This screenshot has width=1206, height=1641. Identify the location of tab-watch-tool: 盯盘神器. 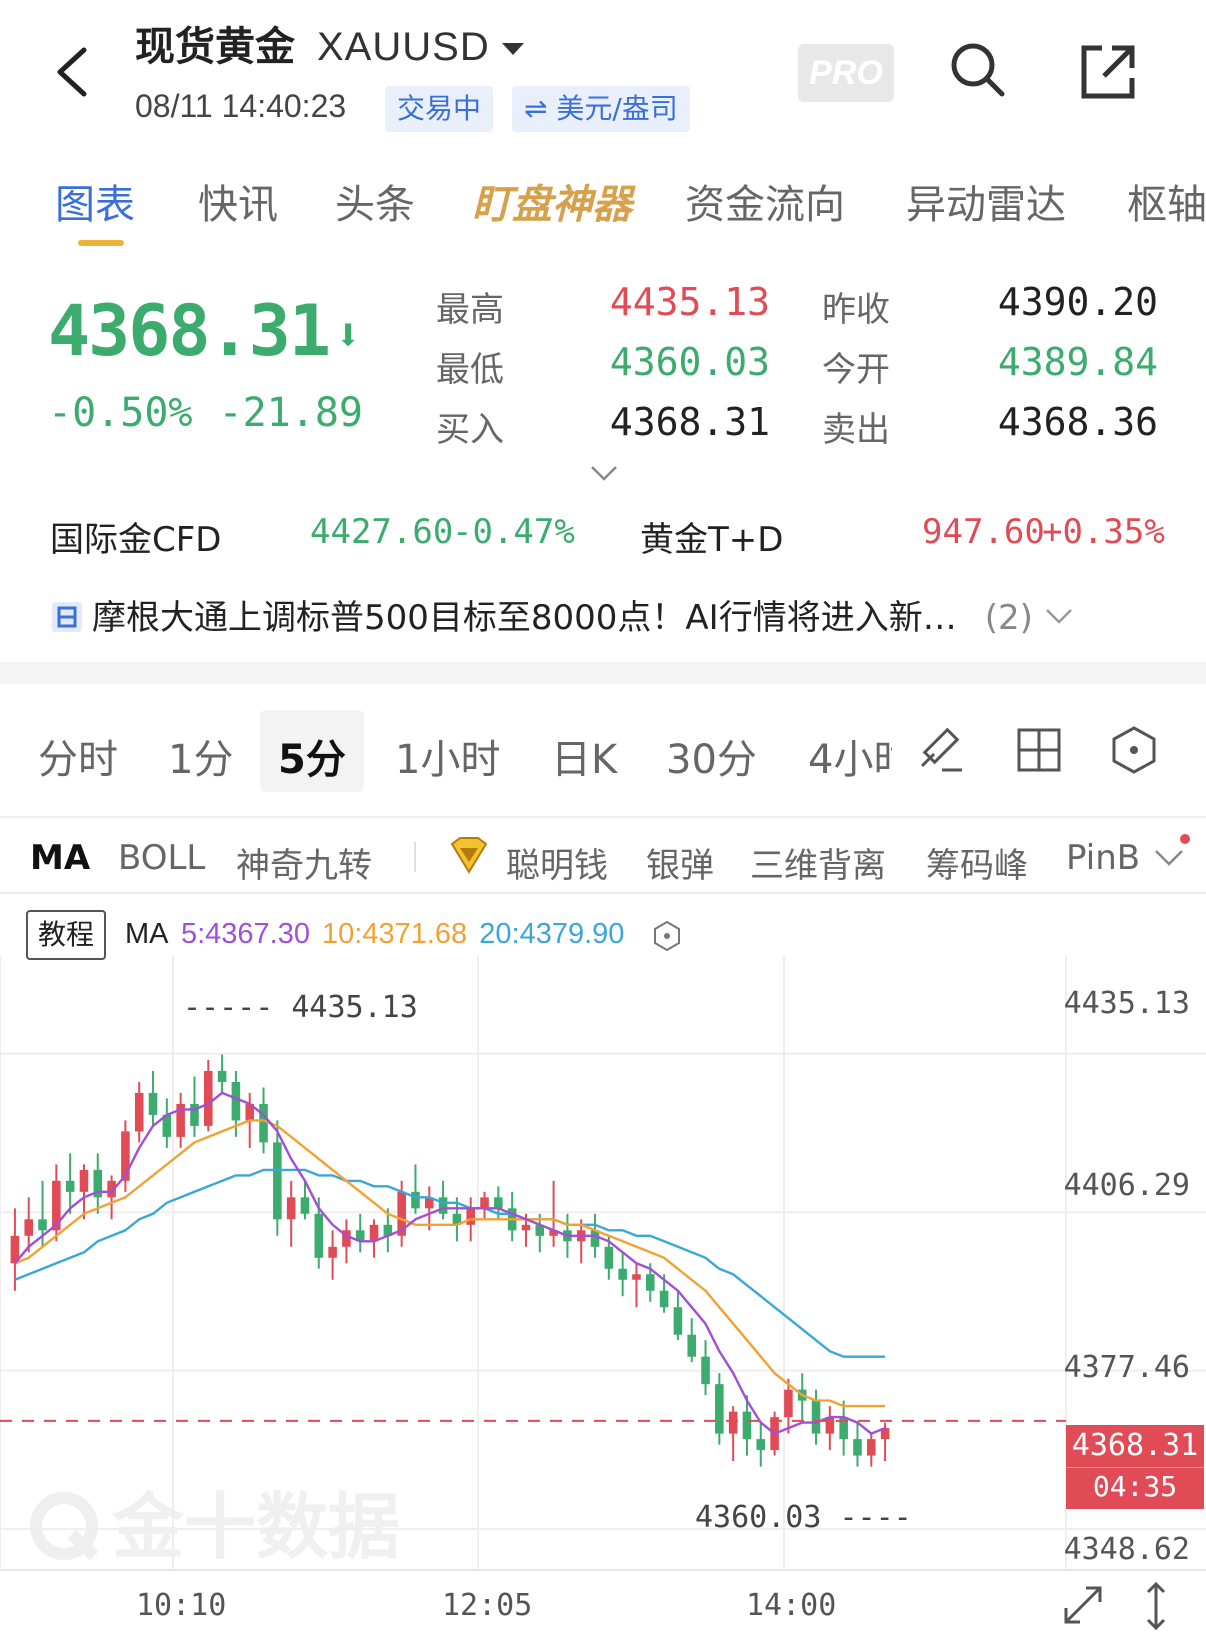
(552, 201).